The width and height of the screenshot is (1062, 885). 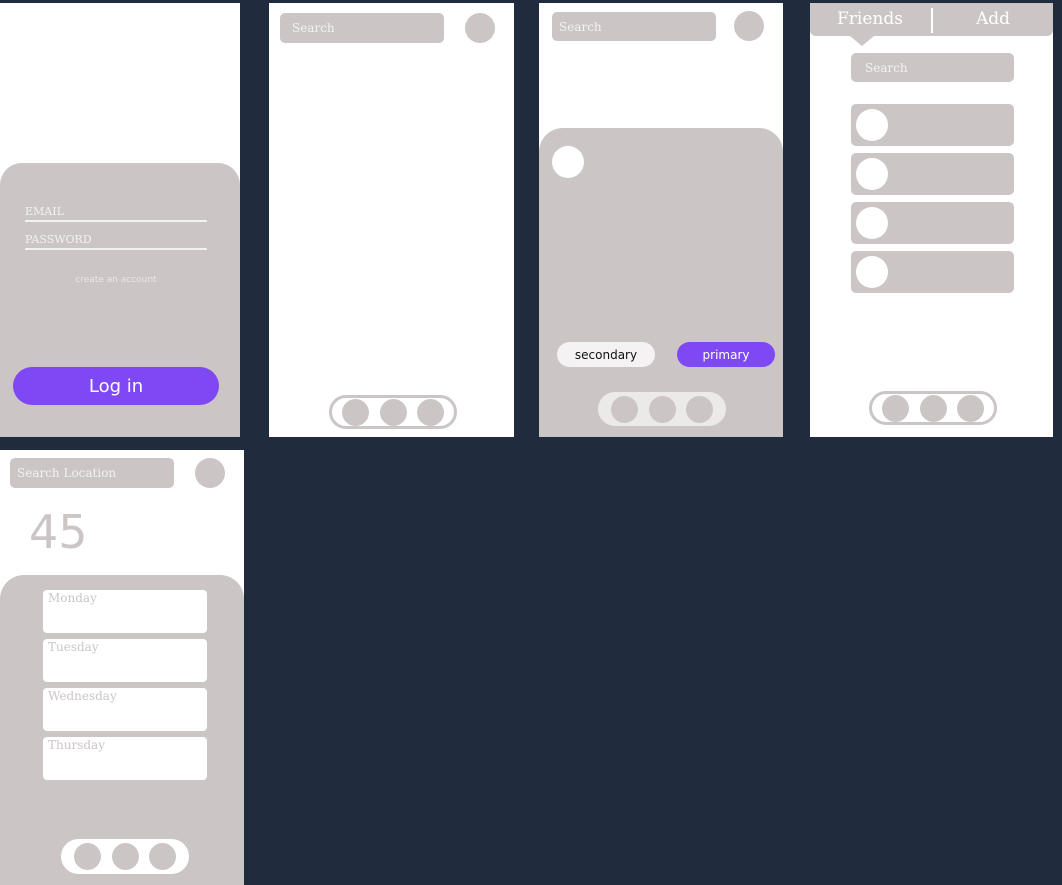 I want to click on detail-card: secondary primary, so click(x=661, y=282).